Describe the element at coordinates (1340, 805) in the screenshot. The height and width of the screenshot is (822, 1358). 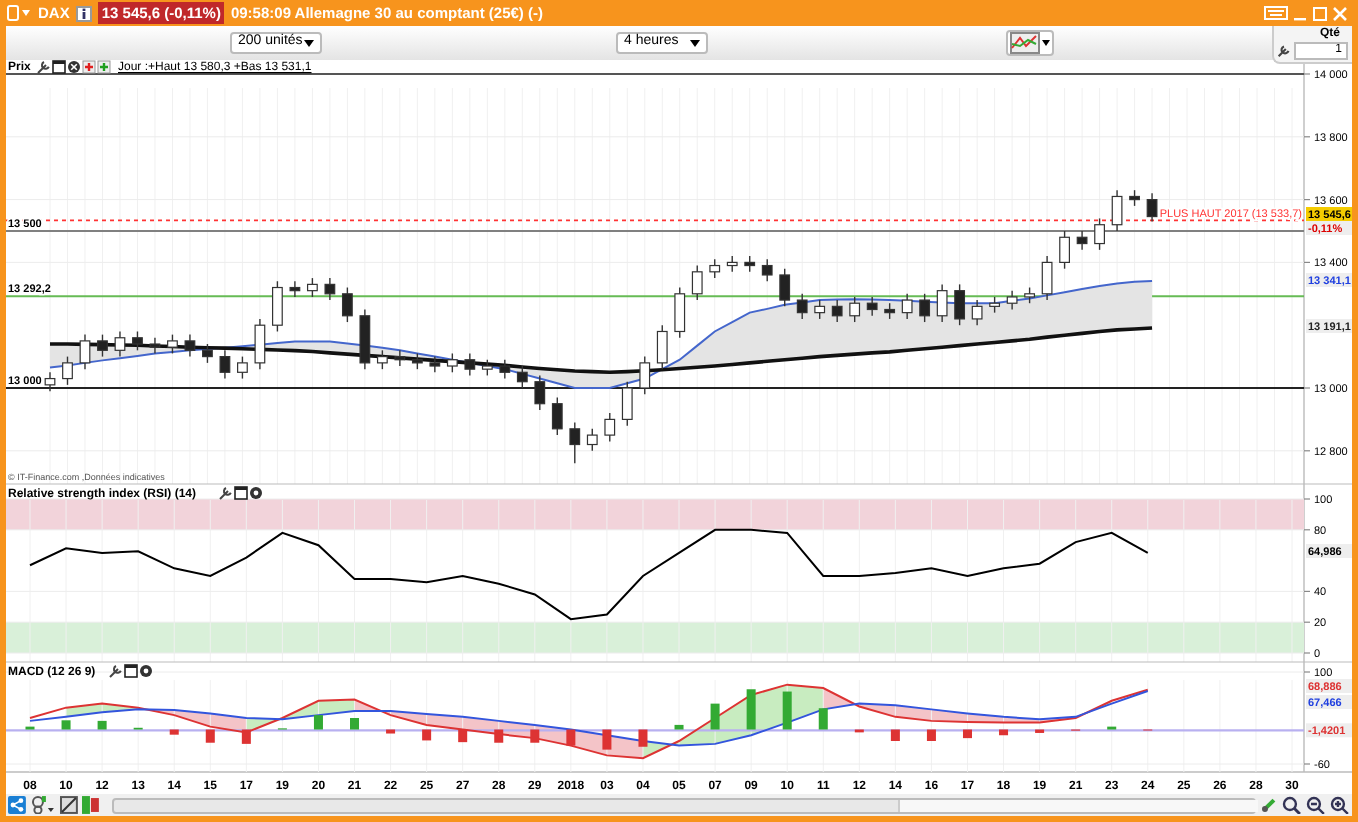
I see `zoom-in-icon` at that location.